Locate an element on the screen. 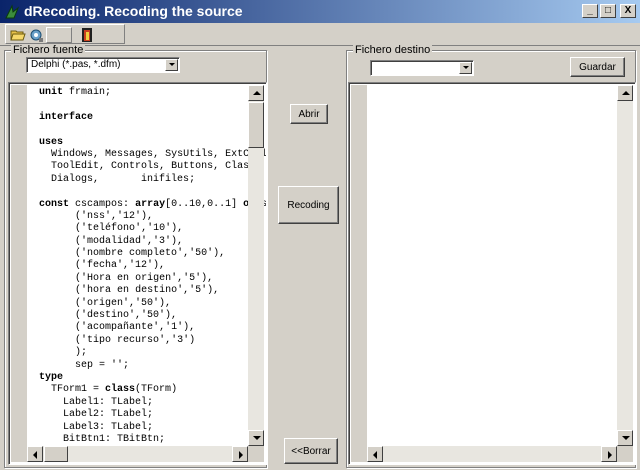 The width and height of the screenshot is (640, 470). blank-toolbar-button is located at coordinates (59, 35).